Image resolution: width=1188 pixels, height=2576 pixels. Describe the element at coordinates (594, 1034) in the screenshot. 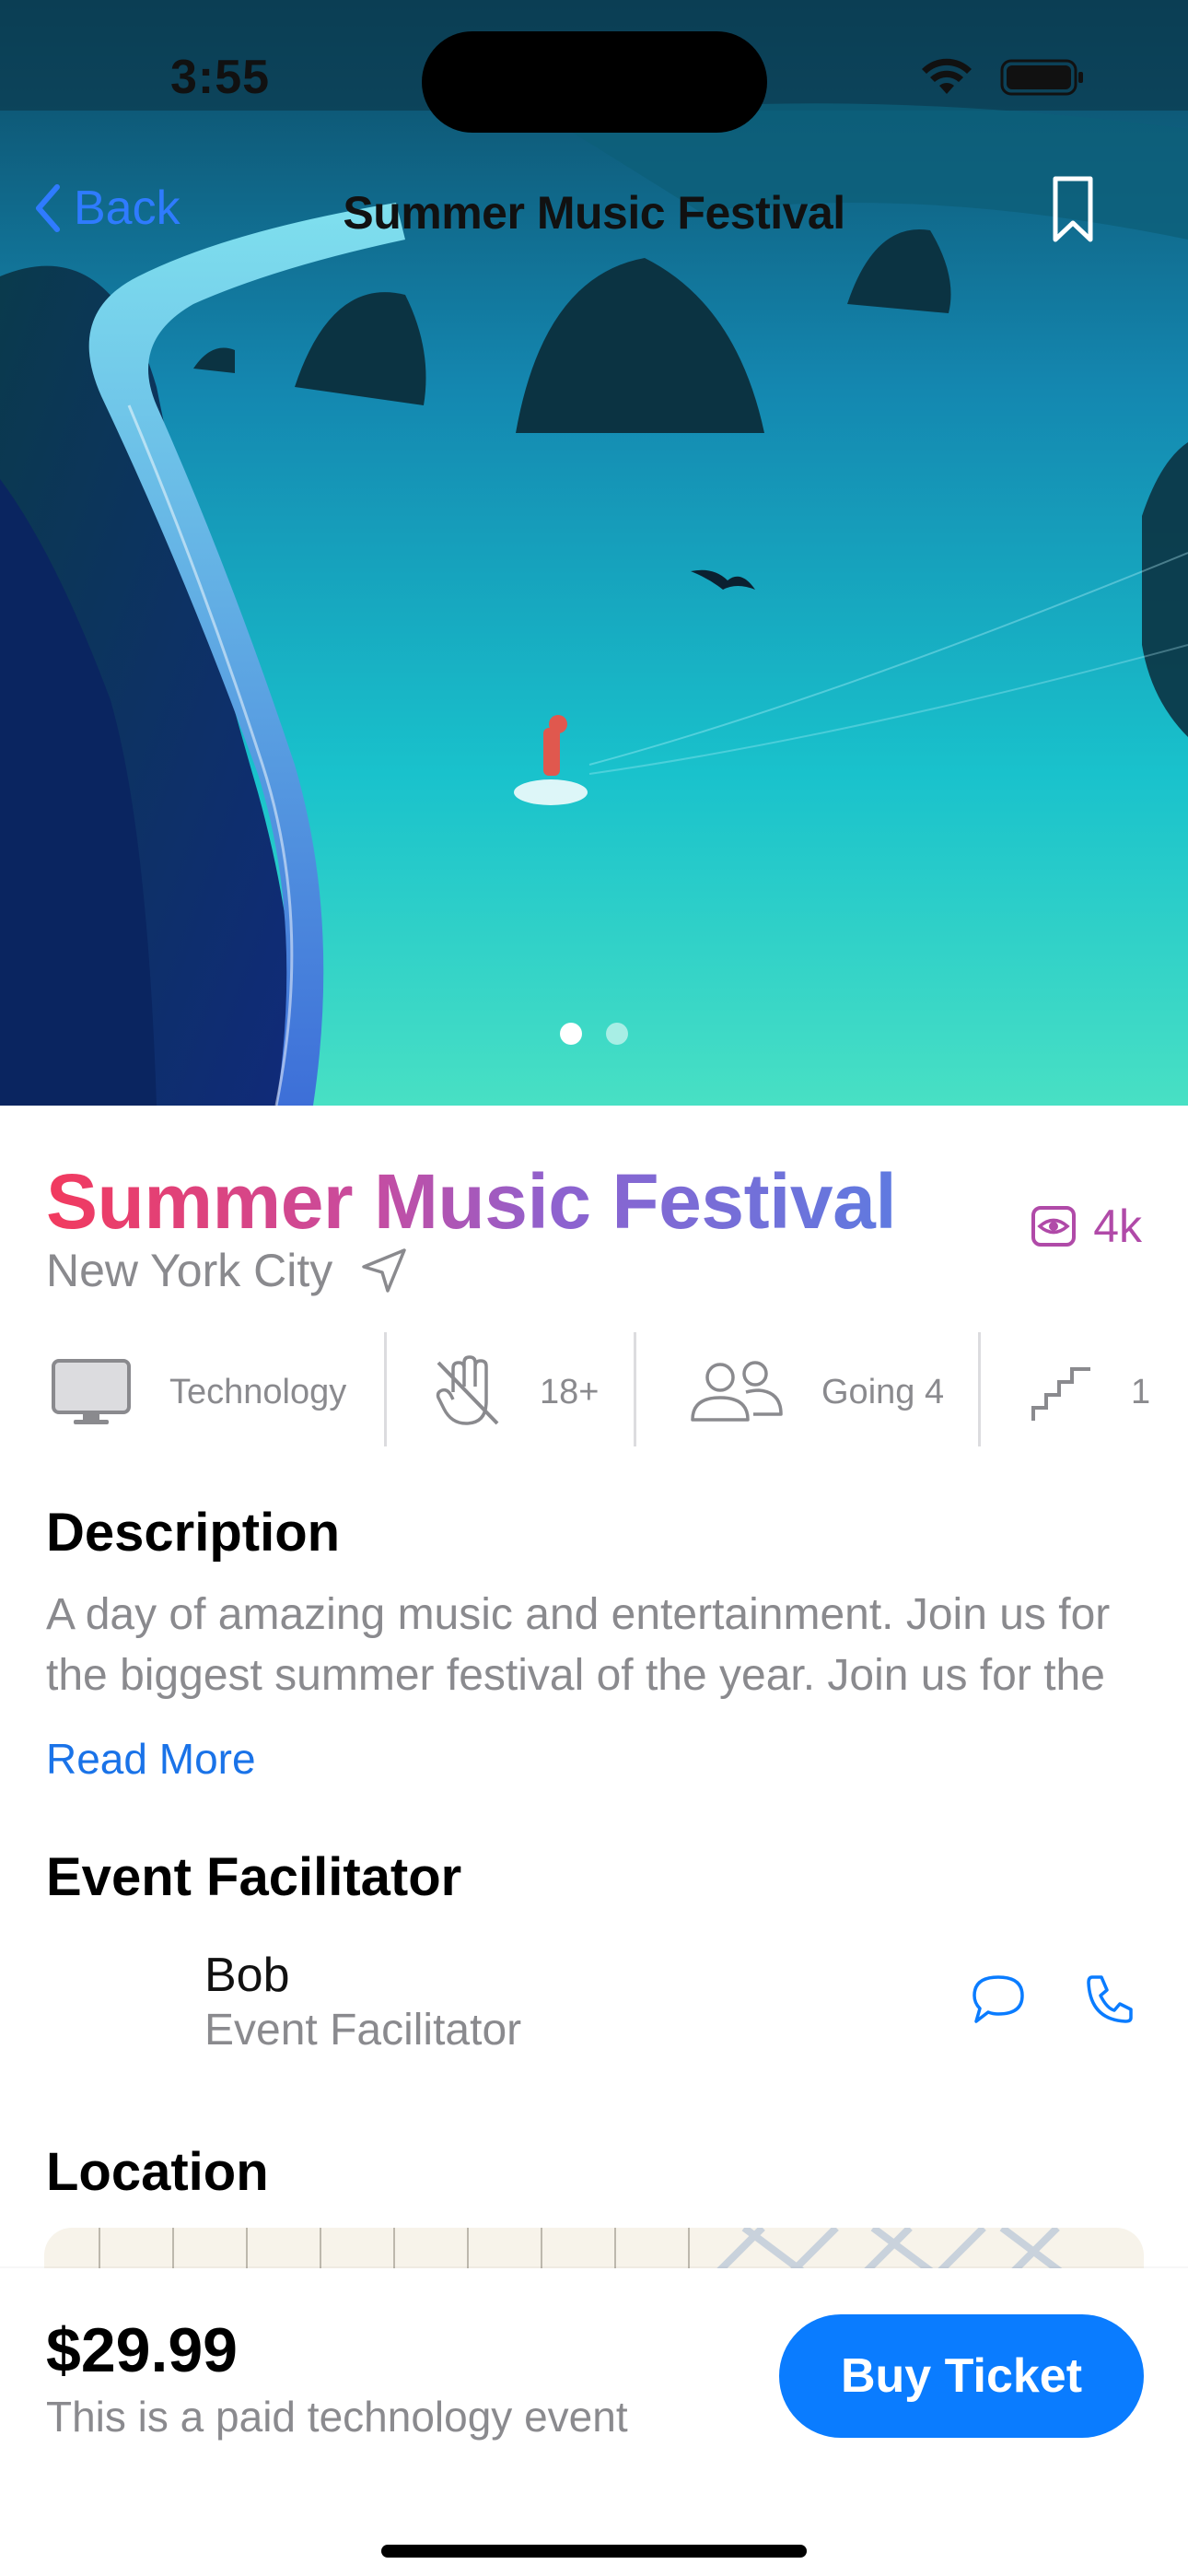

I see `page-indicator` at that location.